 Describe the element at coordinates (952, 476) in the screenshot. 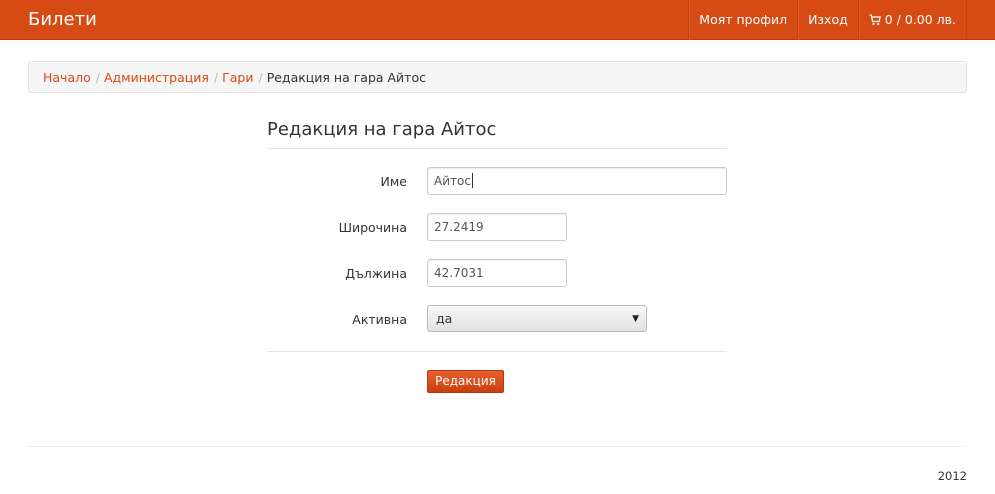

I see `footer-year: 2012` at that location.